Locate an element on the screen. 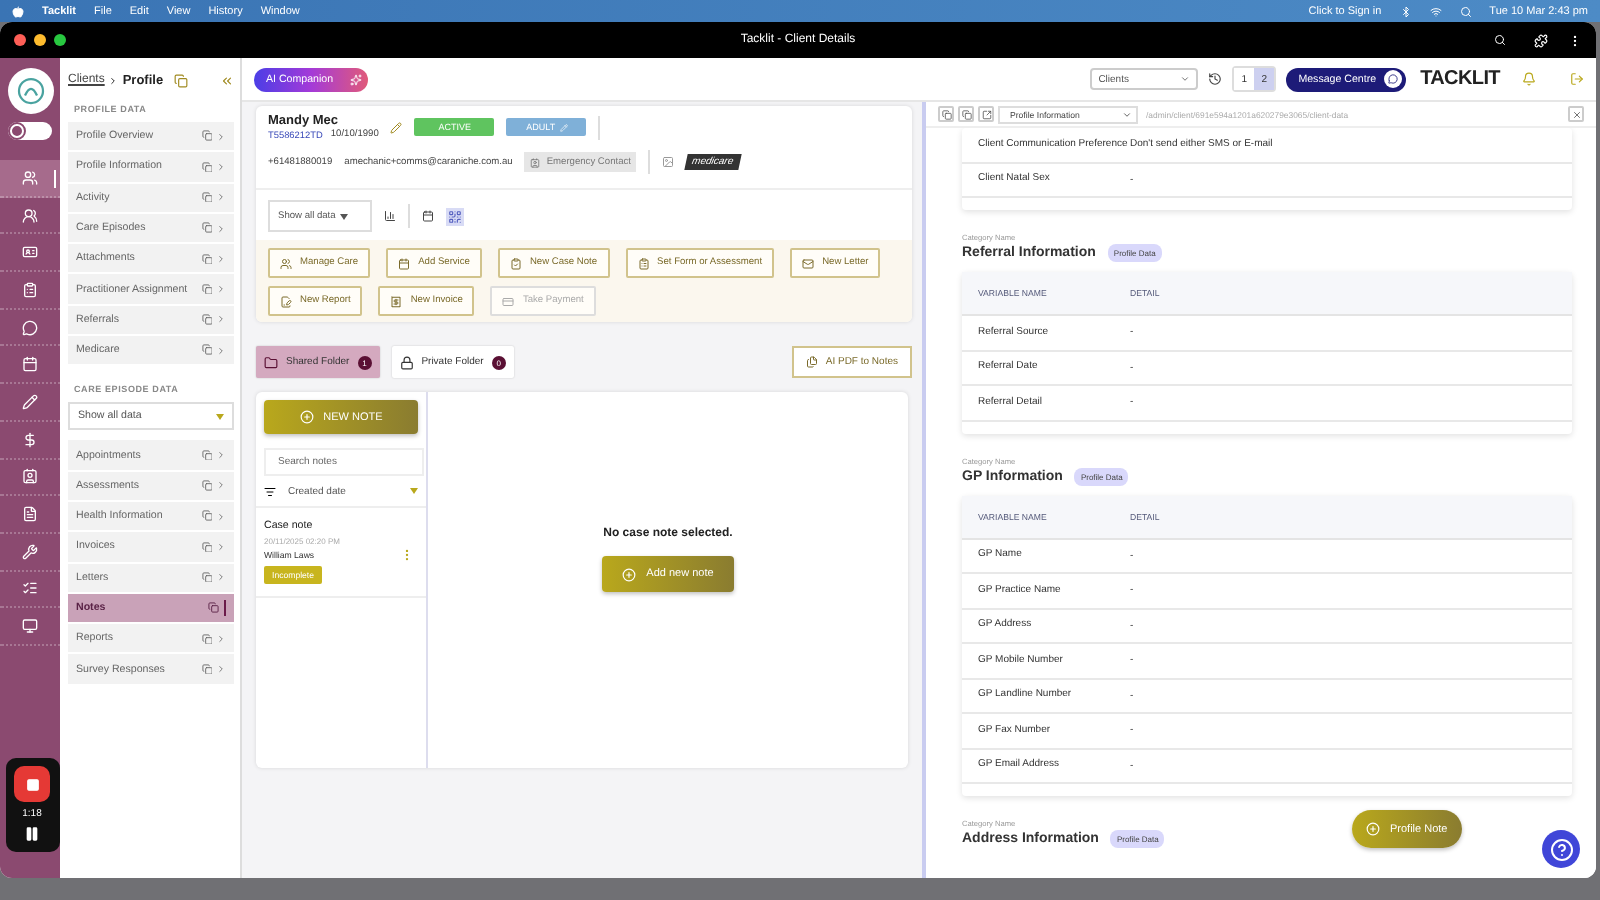 The height and width of the screenshot is (900, 1600). logo-icon is located at coordinates (30, 91).